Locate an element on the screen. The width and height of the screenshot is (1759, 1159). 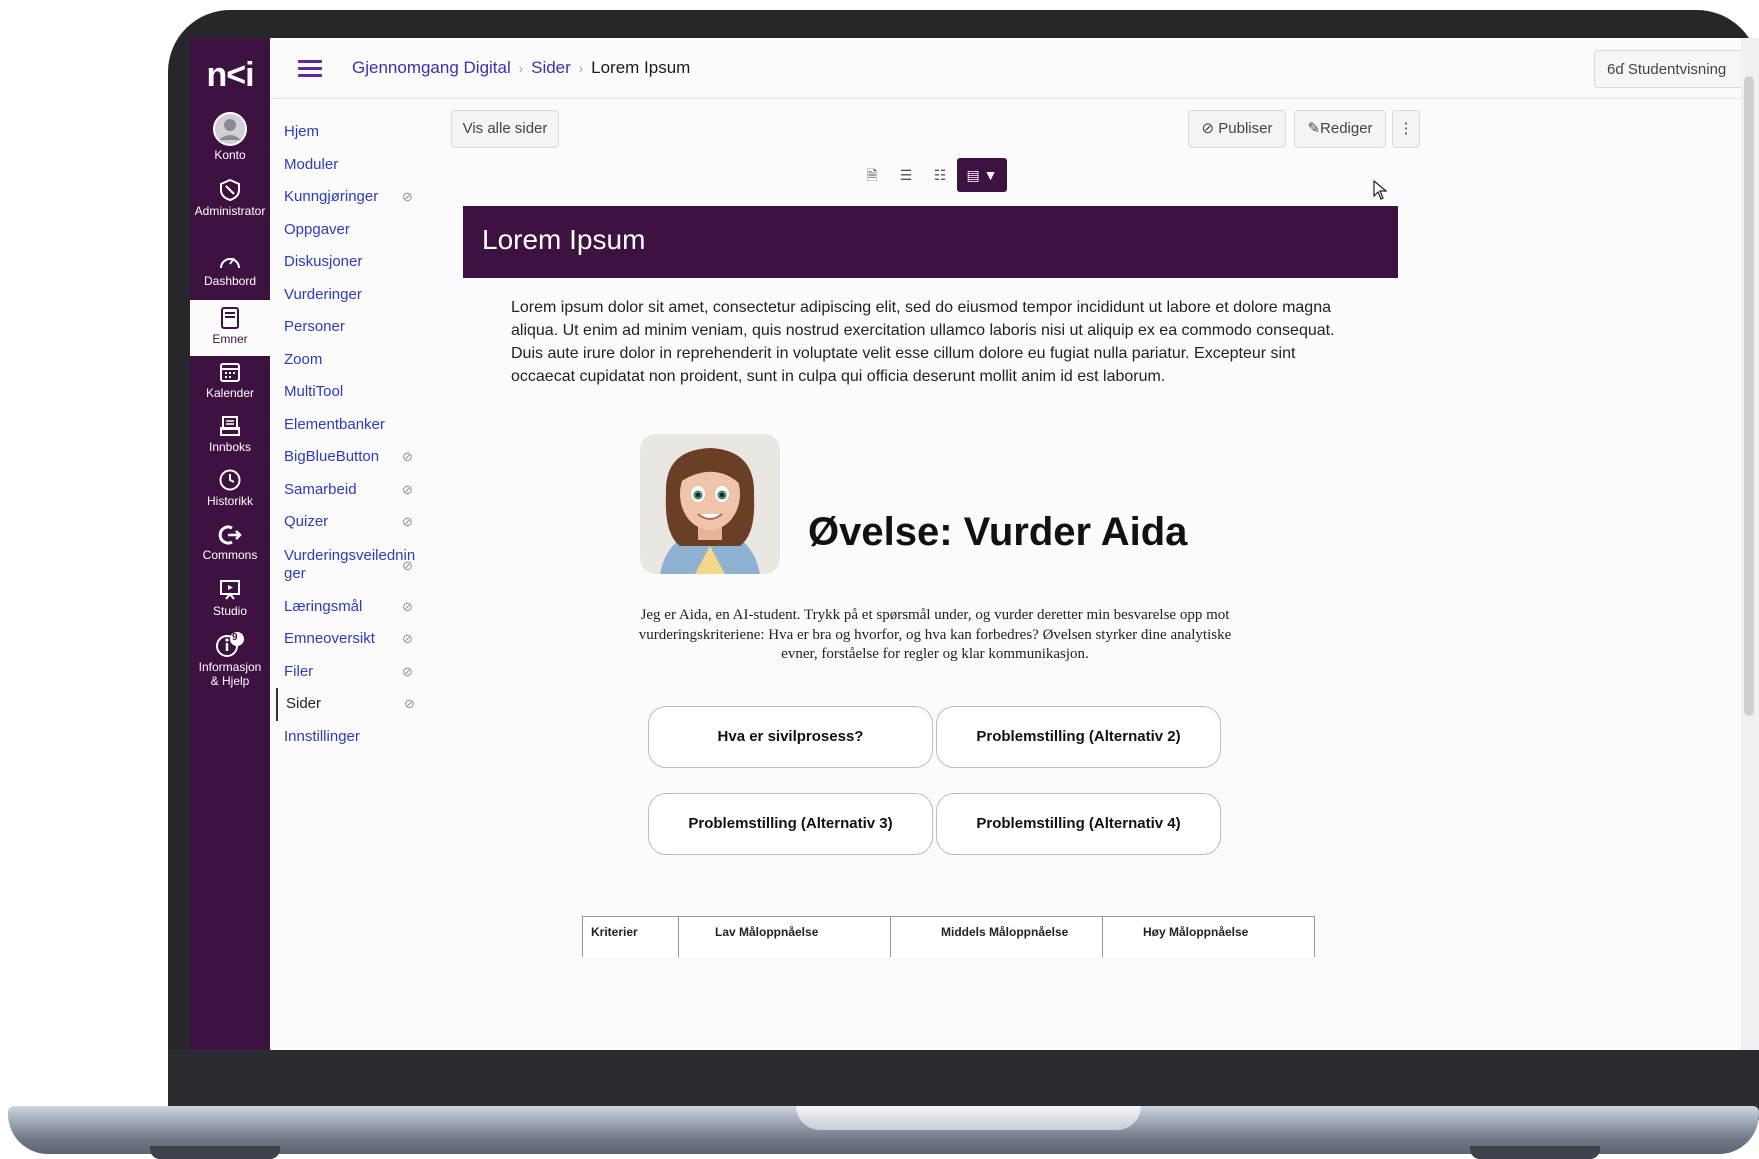
aida-avatar is located at coordinates (710, 504).